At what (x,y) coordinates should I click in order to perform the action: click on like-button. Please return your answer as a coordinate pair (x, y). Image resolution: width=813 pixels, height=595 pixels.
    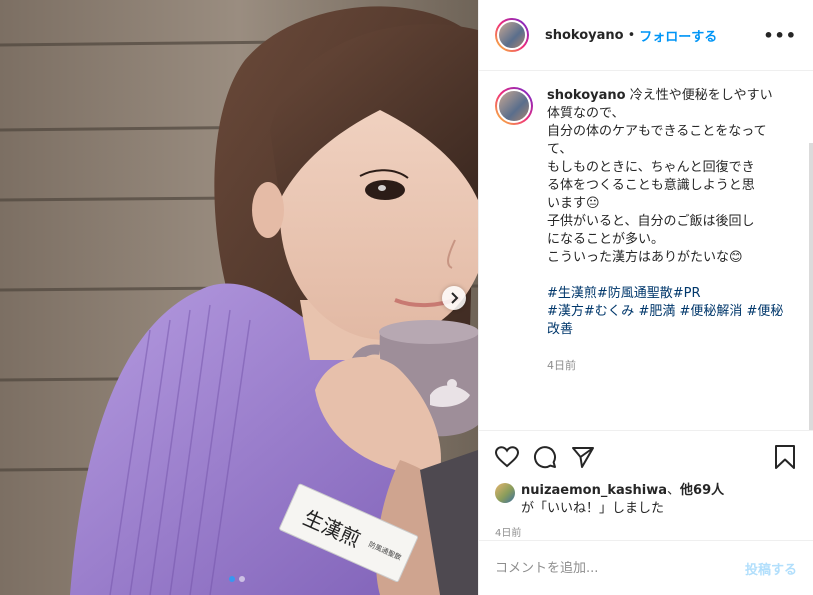
    Looking at the image, I should click on (507, 457).